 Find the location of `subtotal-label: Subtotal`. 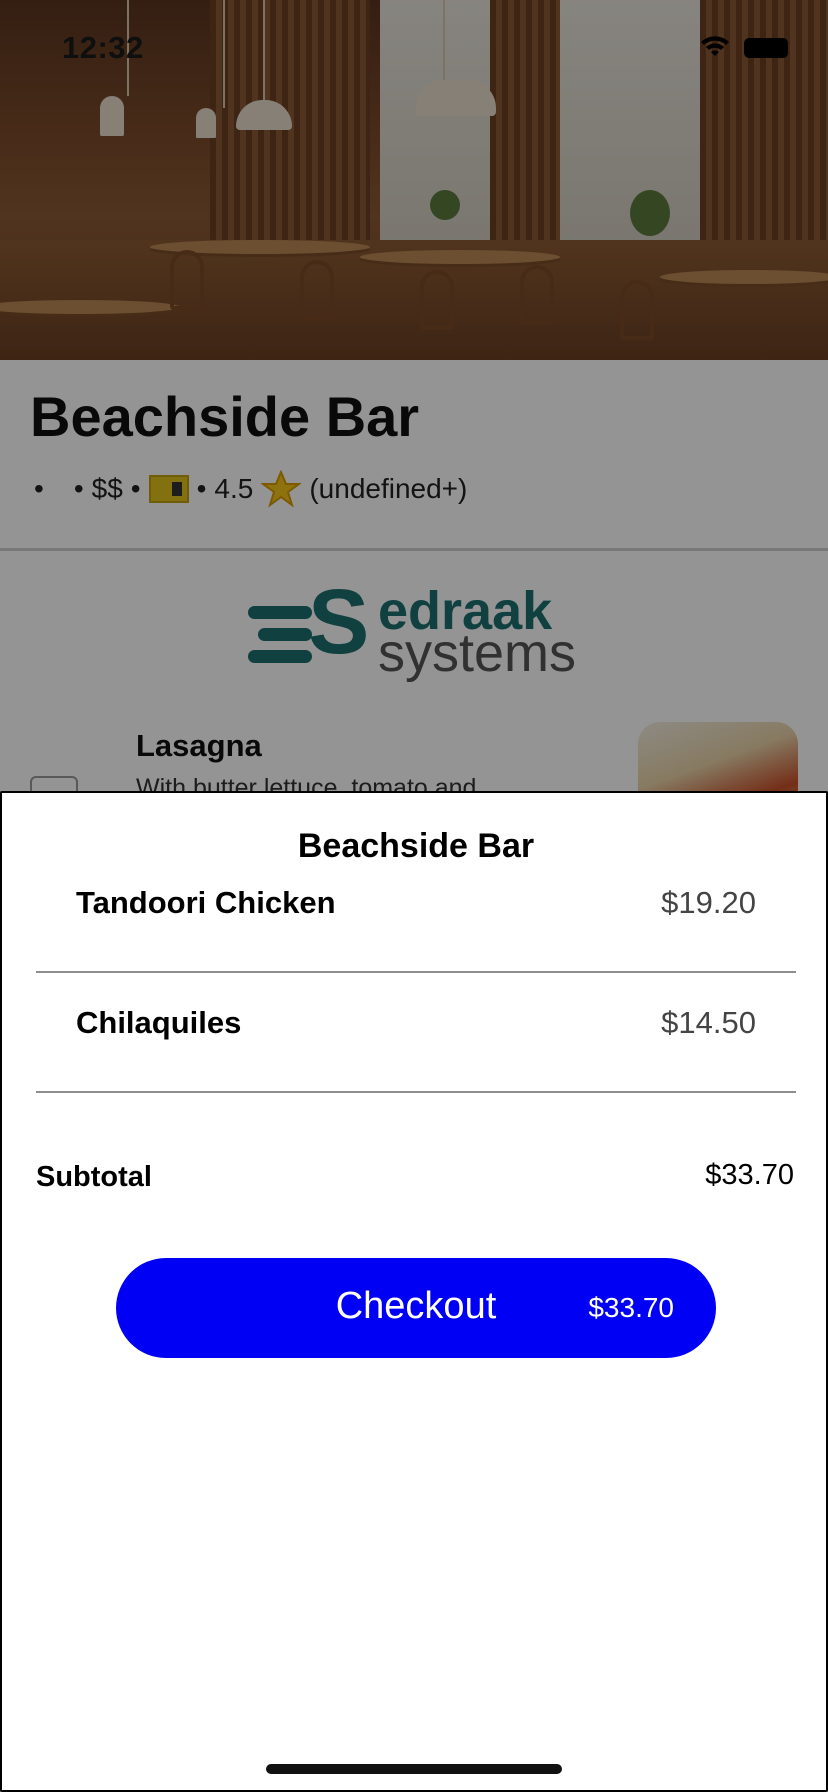

subtotal-label: Subtotal is located at coordinates (94, 1177).